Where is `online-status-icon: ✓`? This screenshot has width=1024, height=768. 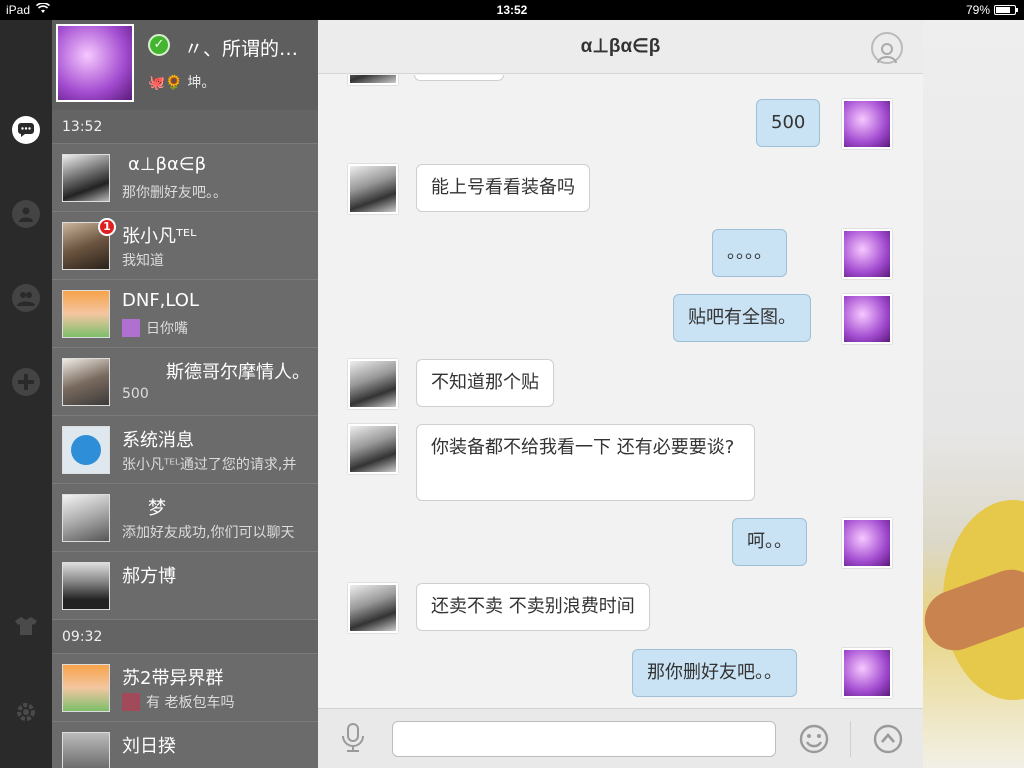
online-status-icon: ✓ is located at coordinates (159, 45).